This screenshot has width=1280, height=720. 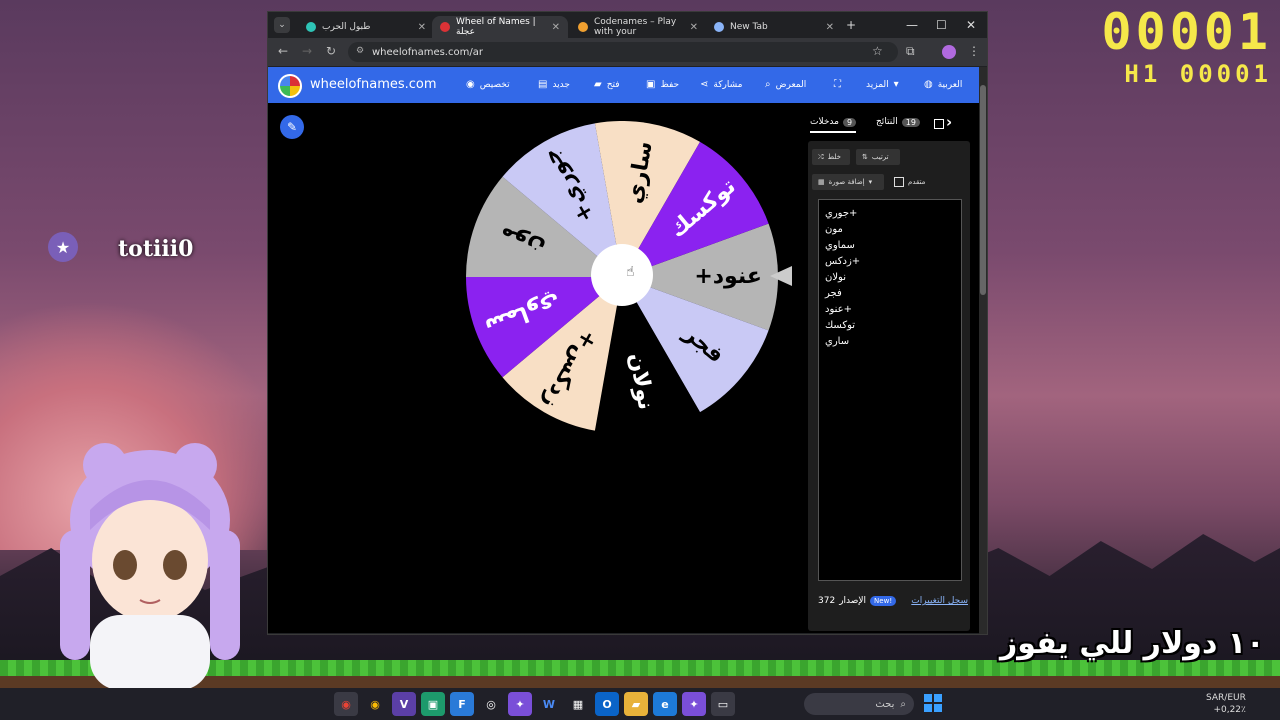 I want to click on tab-entries: مدخلات 9, so click(x=833, y=125).